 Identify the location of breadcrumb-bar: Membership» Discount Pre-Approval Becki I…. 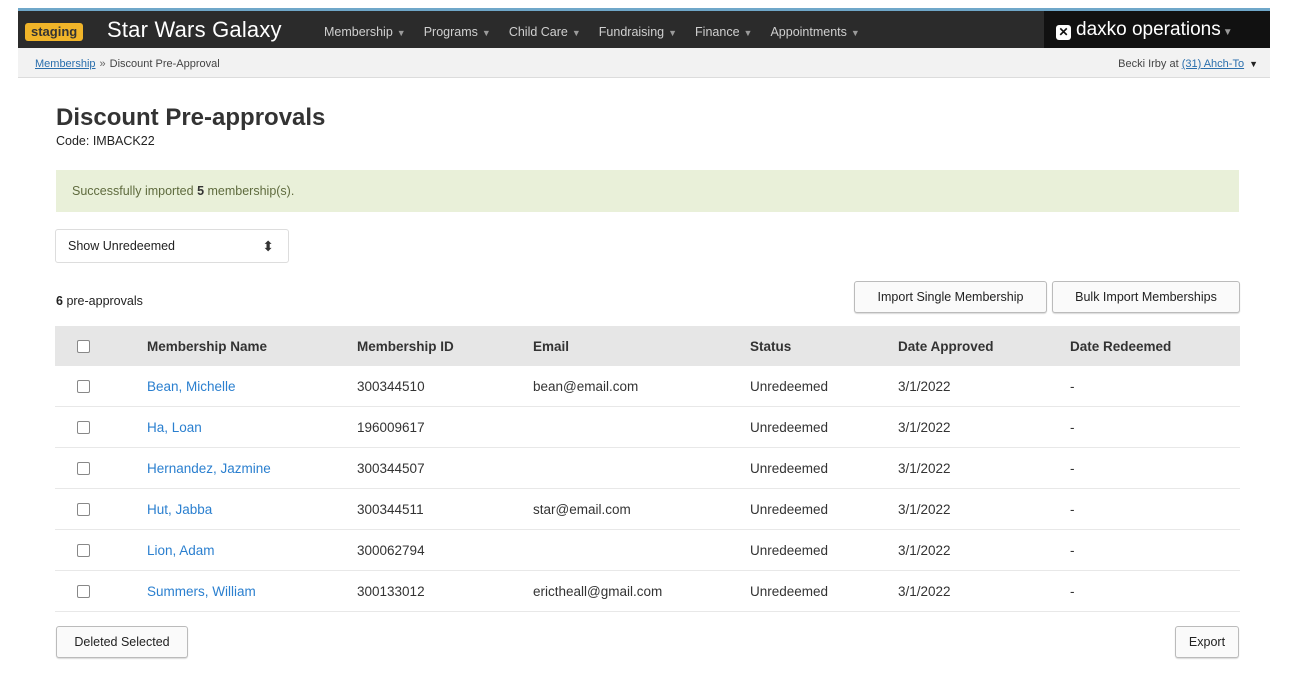
(644, 63).